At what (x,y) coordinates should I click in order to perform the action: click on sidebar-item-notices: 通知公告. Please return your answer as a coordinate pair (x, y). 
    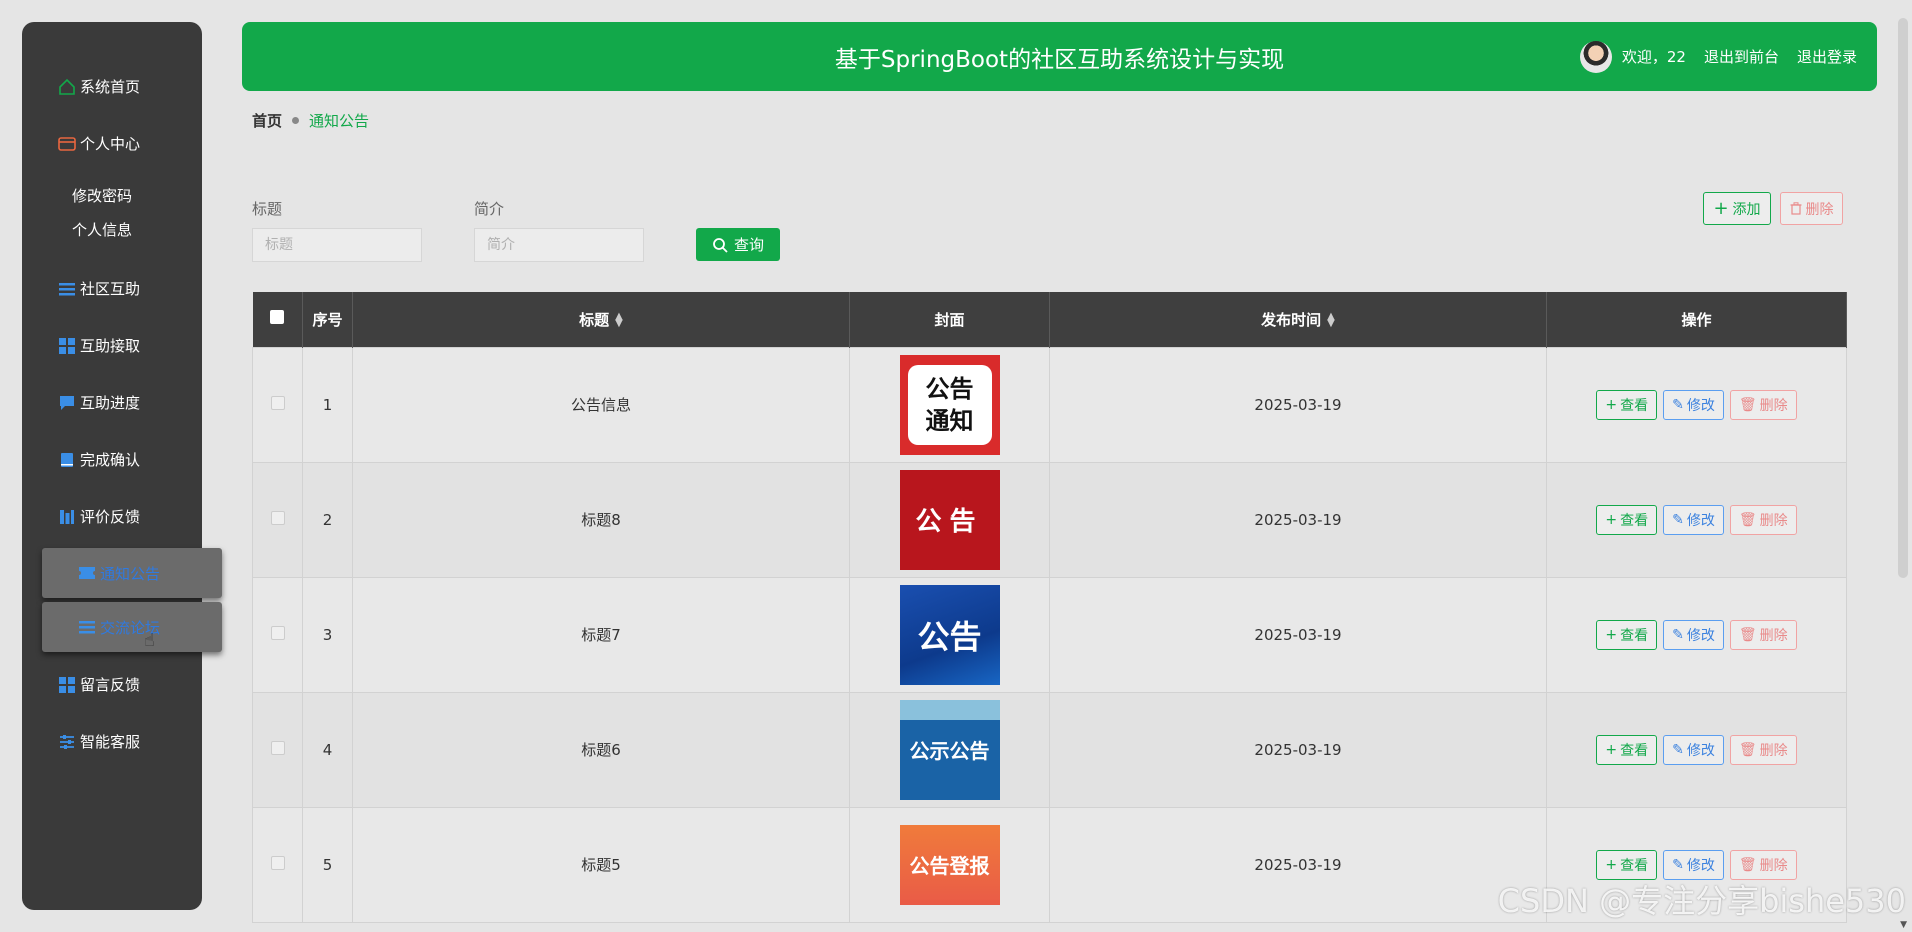
    Looking at the image, I should click on (132, 573).